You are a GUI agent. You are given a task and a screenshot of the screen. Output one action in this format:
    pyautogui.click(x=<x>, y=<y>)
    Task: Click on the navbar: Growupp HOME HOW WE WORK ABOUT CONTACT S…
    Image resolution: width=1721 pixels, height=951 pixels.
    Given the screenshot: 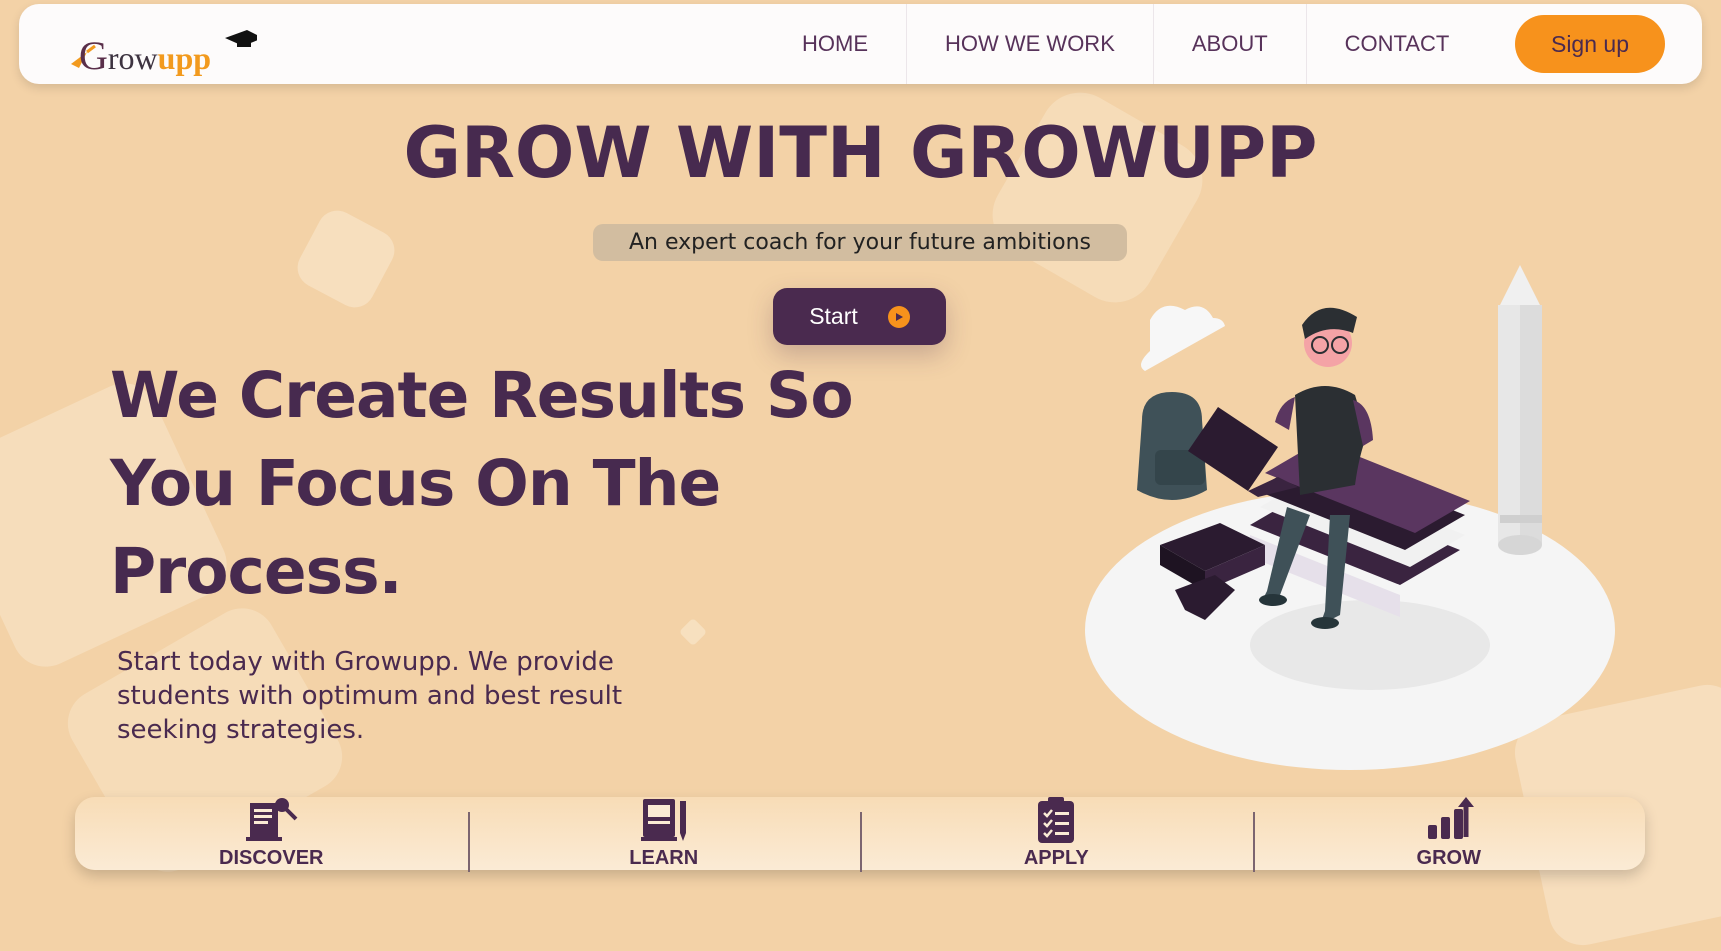 What is the action you would take?
    pyautogui.click(x=860, y=44)
    